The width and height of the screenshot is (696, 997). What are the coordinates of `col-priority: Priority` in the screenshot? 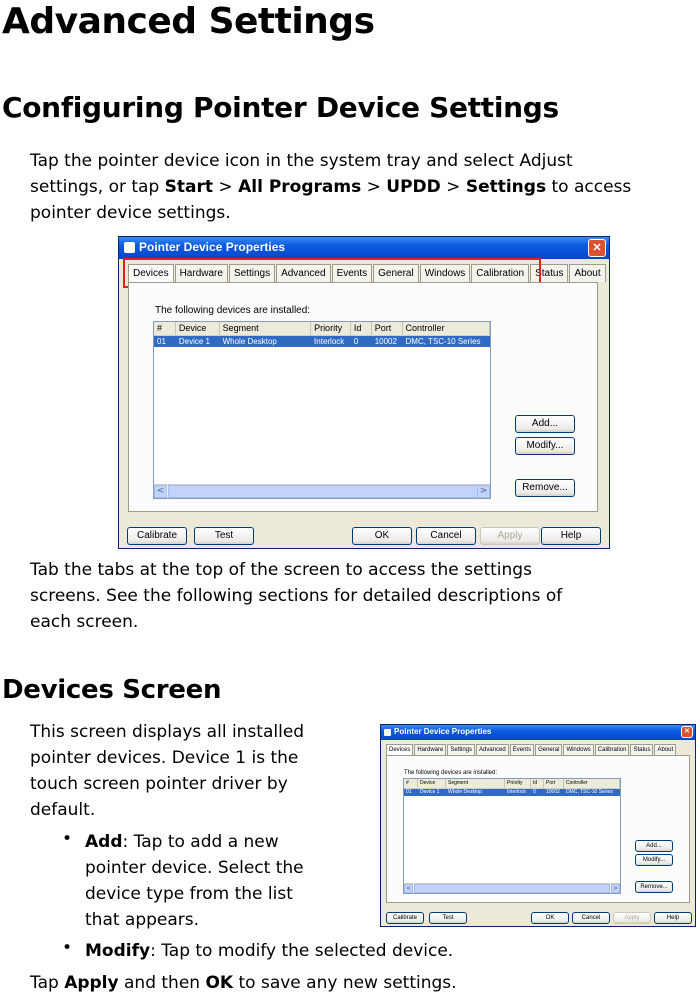 It's located at (331, 328).